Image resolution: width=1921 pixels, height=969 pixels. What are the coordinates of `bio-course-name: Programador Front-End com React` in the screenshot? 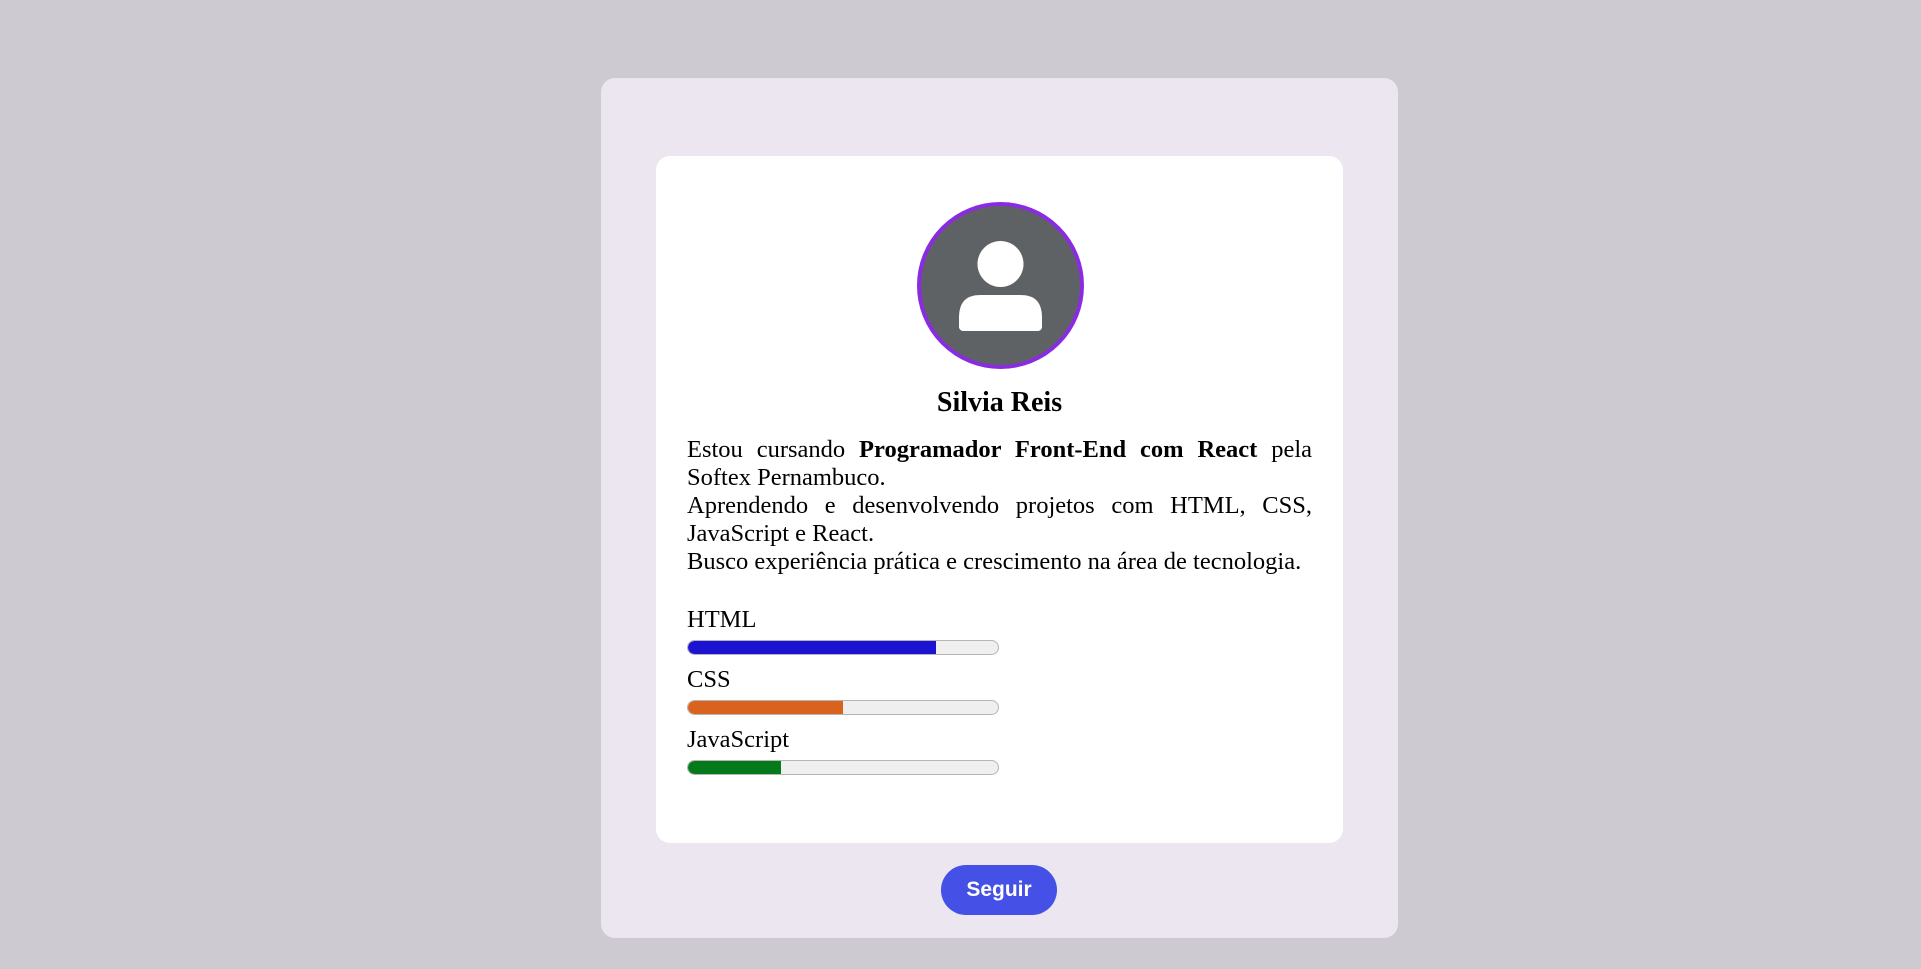 It's located at (1058, 449).